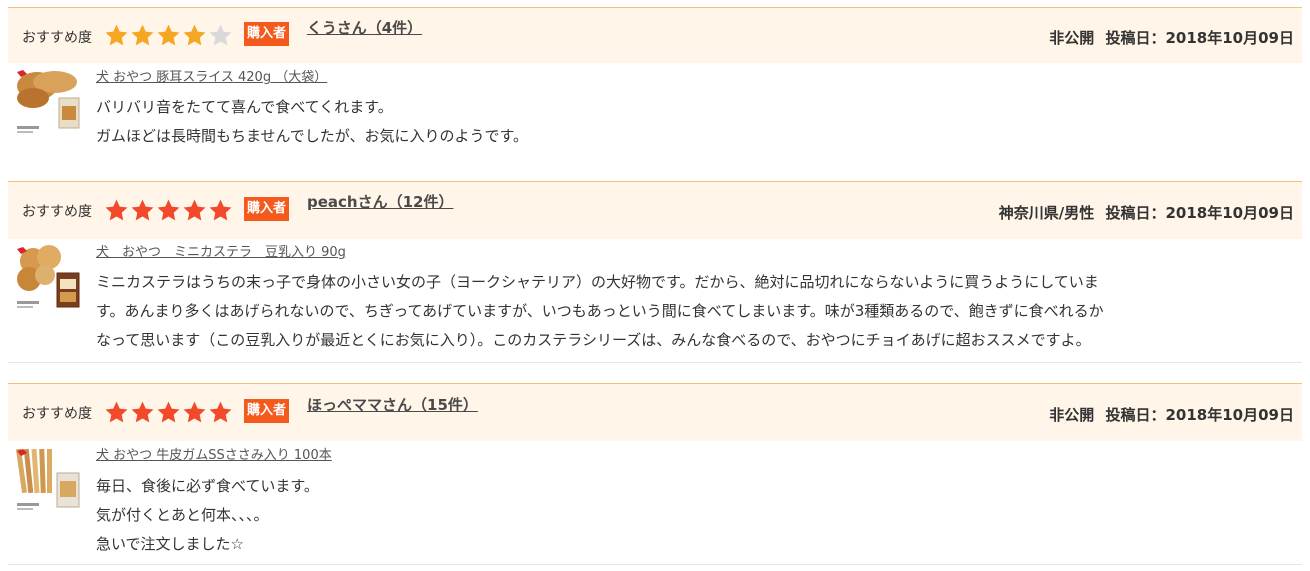  Describe the element at coordinates (214, 453) in the screenshot. I see `product-name-link: 犬 おやつ 牛皮ガムSSささみ入り 100本` at that location.